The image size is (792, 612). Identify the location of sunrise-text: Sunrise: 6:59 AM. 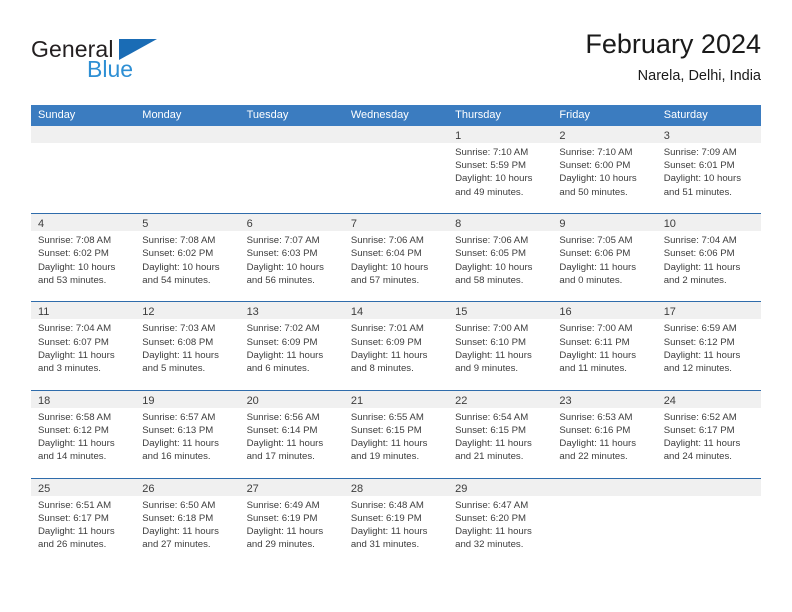
(700, 329).